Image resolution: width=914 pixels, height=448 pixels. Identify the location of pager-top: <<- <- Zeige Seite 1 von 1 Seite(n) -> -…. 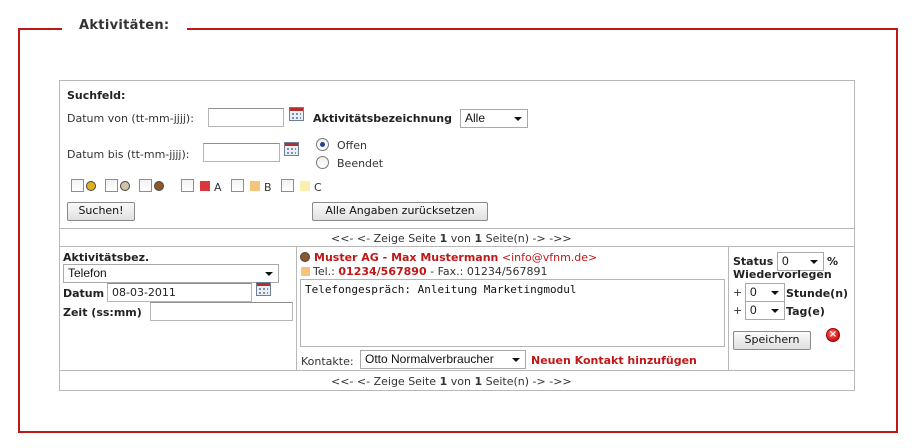
(451, 238).